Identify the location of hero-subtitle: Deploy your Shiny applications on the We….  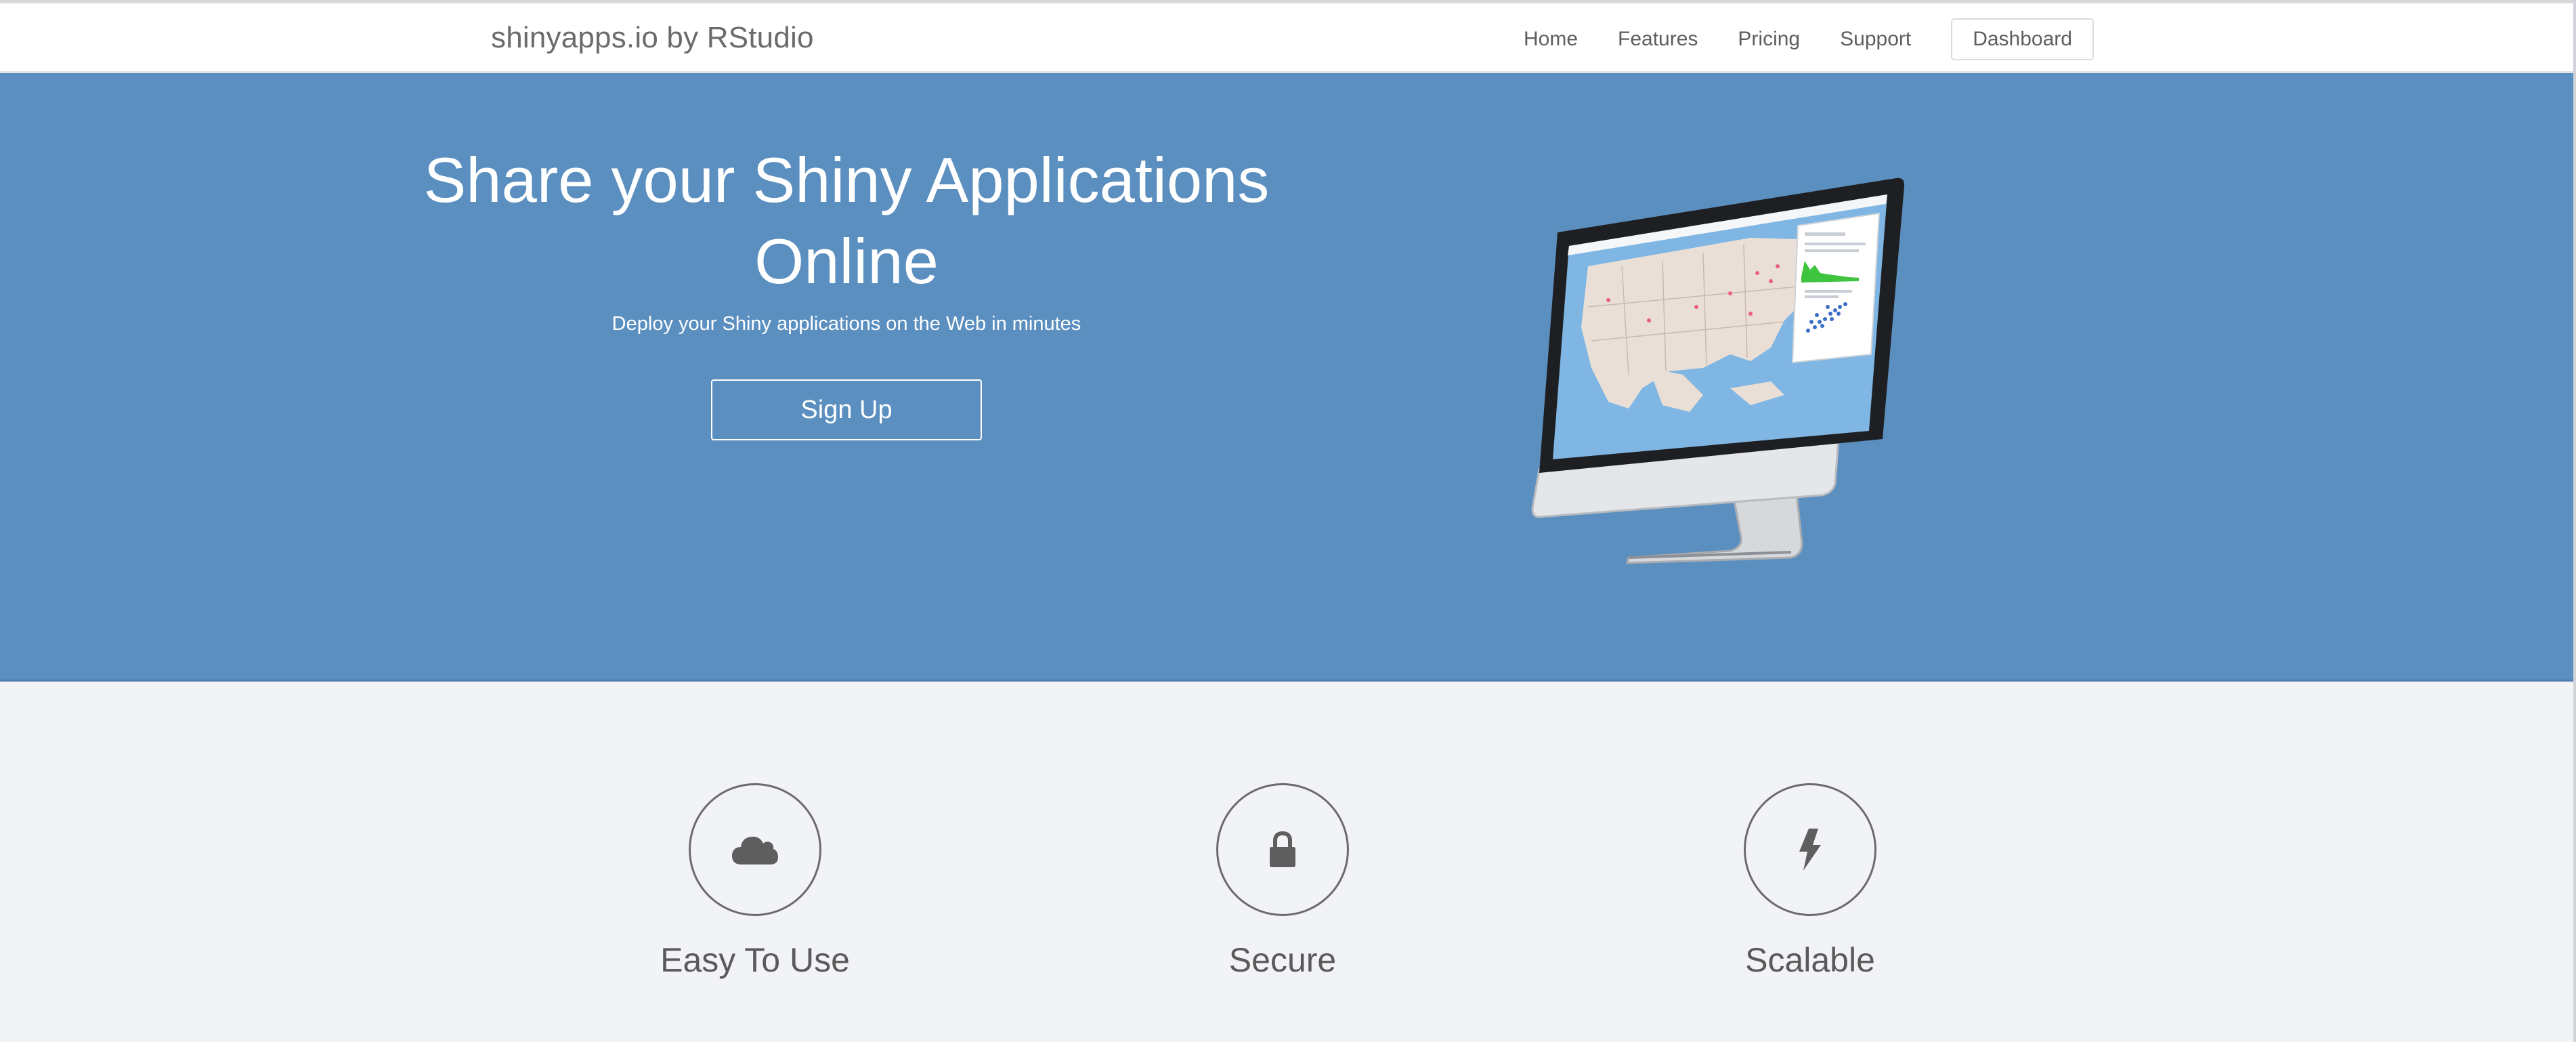
(846, 324).